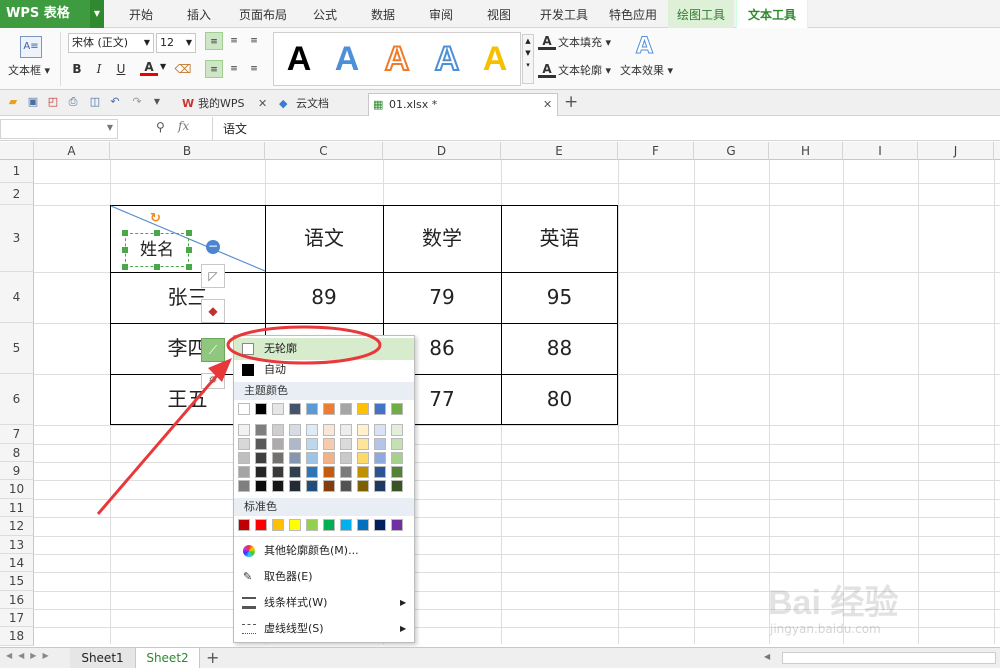  What do you see at coordinates (103, 658) in the screenshot?
I see `sheet-tab: Sheet1` at bounding box center [103, 658].